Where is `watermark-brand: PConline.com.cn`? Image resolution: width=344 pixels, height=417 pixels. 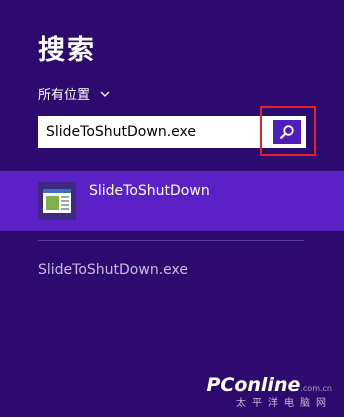 watermark-brand: PConline.com.cn is located at coordinates (269, 385).